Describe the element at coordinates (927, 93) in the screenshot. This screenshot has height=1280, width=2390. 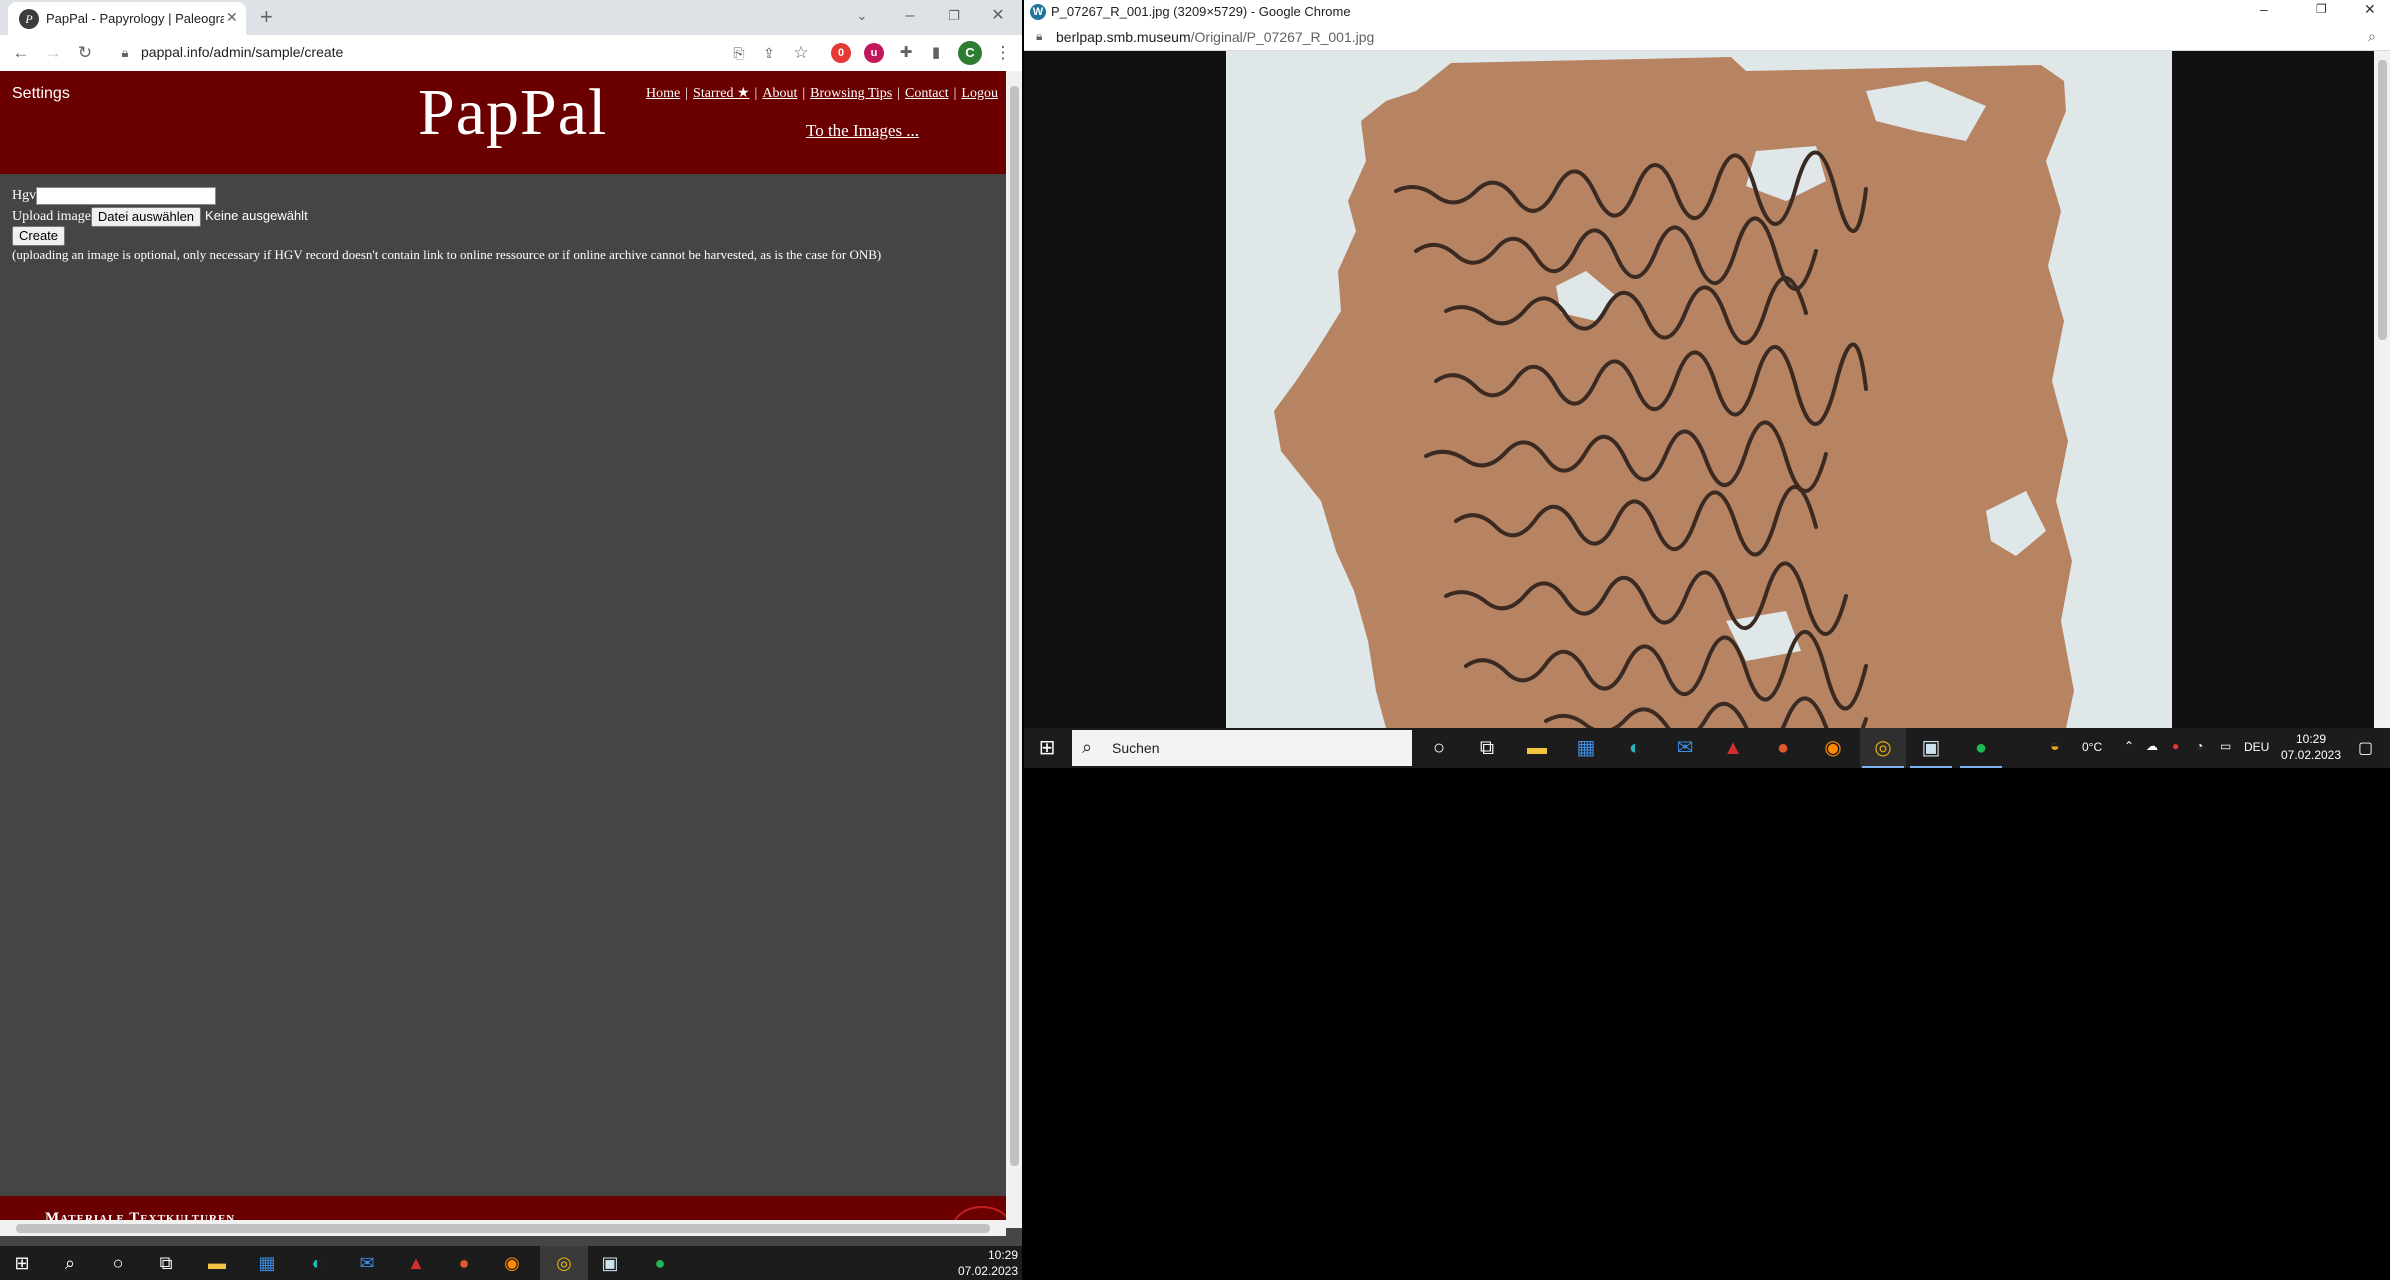
I see `nav-contact-link: Contact` at that location.